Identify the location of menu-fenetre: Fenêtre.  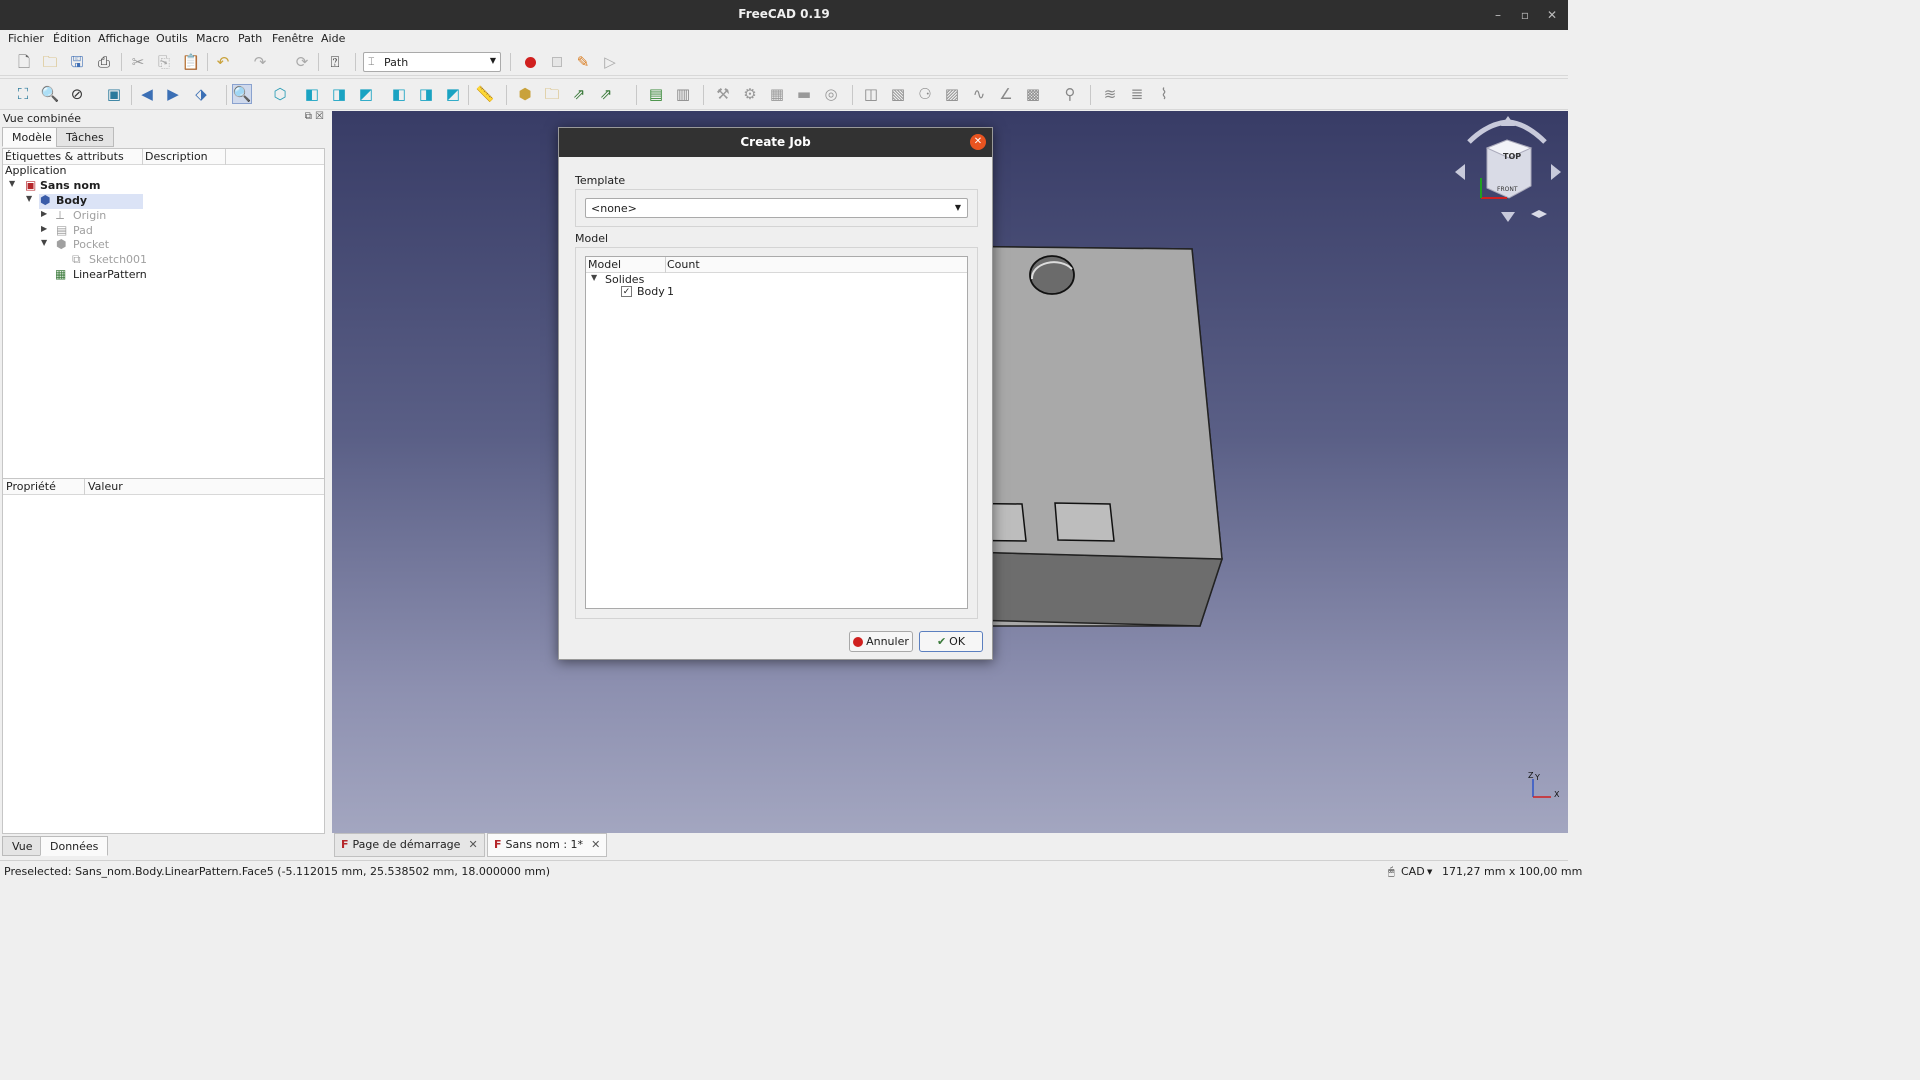
(293, 38).